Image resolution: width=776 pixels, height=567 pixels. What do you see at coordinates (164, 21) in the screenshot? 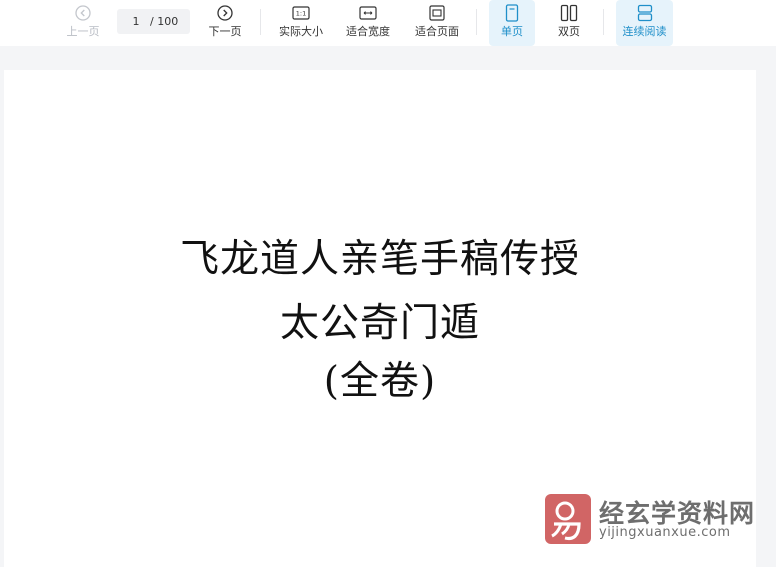
I see `page-total: / 100` at bounding box center [164, 21].